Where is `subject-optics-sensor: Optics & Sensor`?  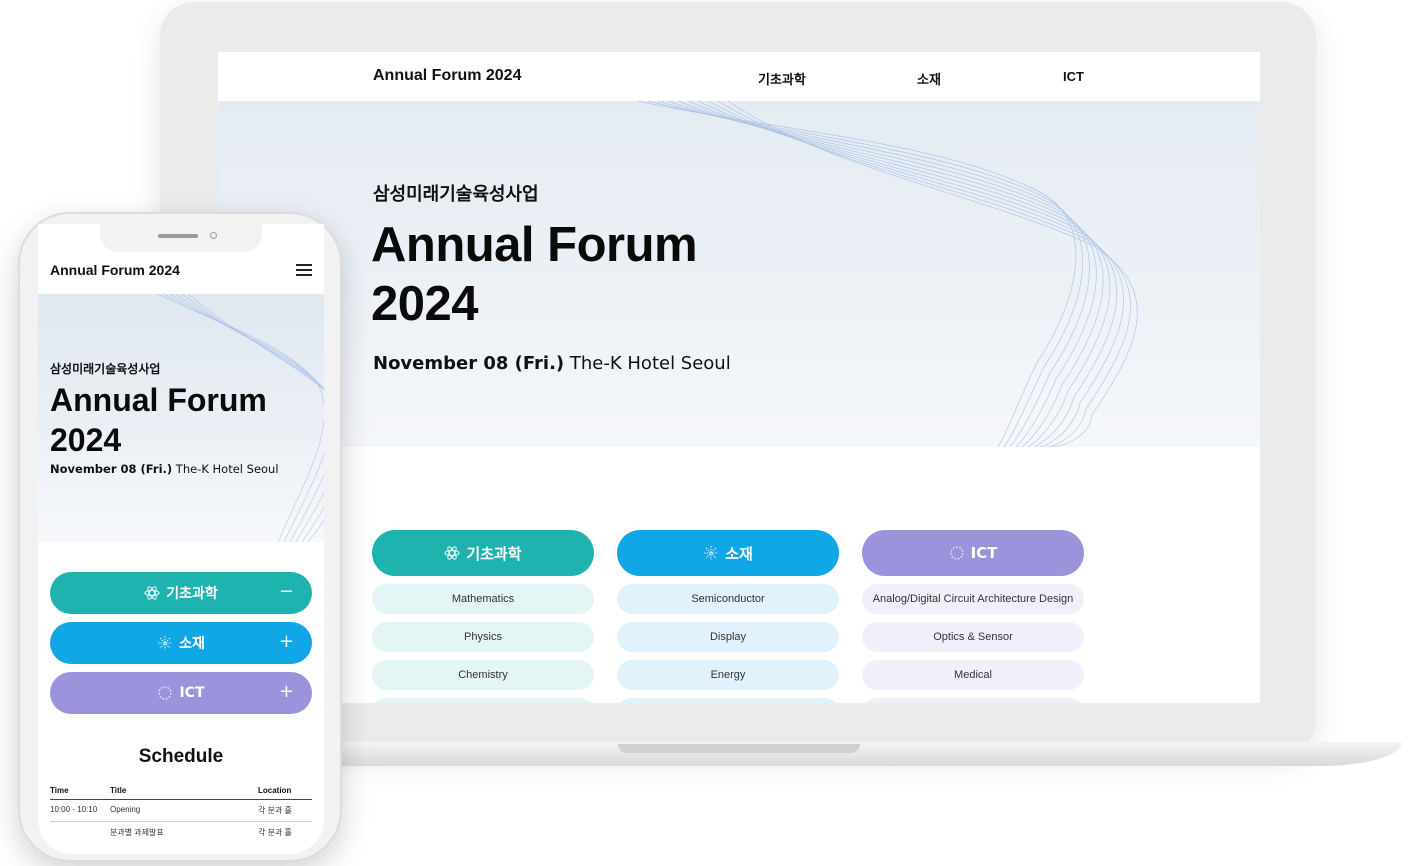 subject-optics-sensor: Optics & Sensor is located at coordinates (973, 637).